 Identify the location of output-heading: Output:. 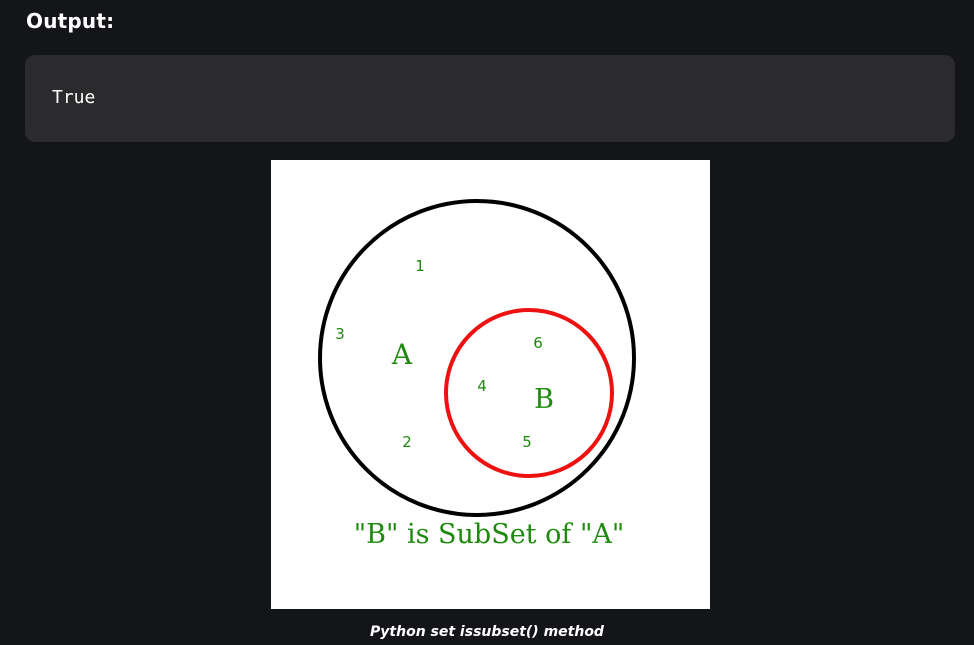
(70, 21).